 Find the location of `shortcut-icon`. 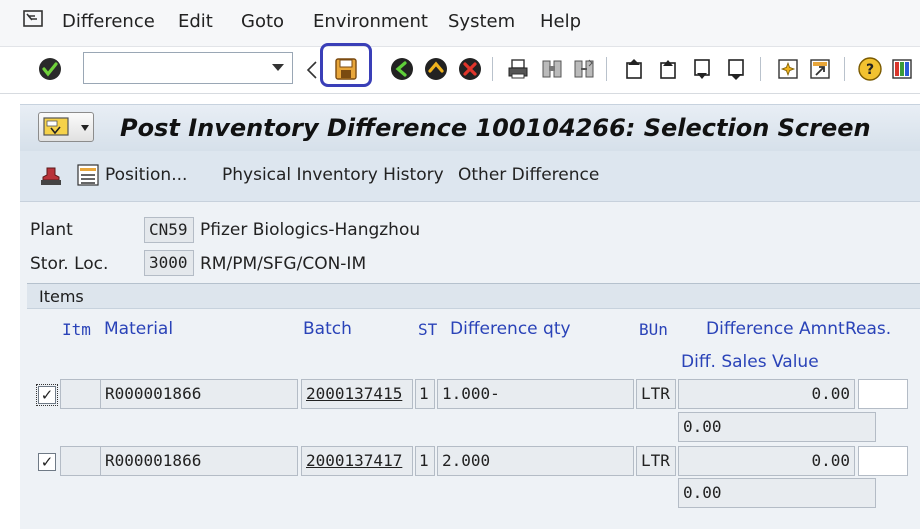

shortcut-icon is located at coordinates (820, 69).